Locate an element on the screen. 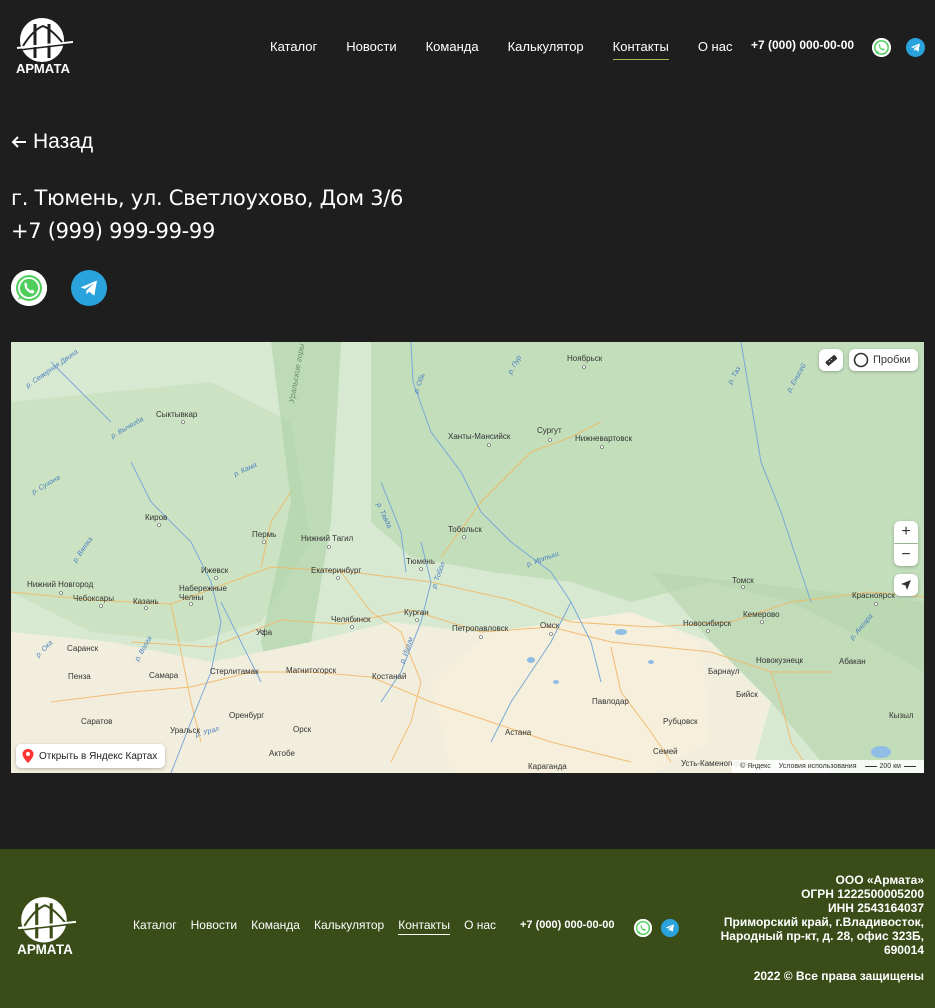  ruler-icon is located at coordinates (831, 360).